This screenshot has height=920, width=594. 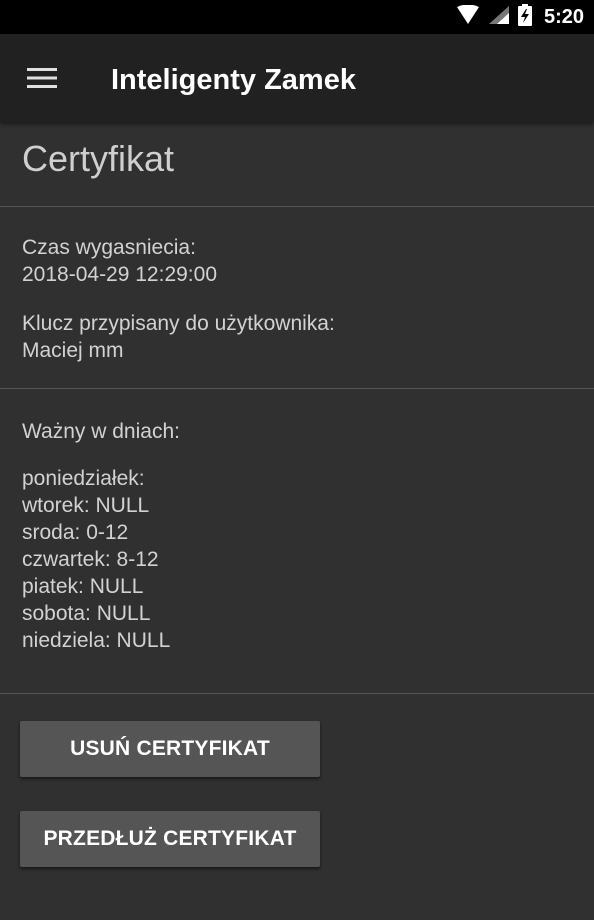 I want to click on expiry-label: Czas wygasniecia:, so click(x=109, y=247).